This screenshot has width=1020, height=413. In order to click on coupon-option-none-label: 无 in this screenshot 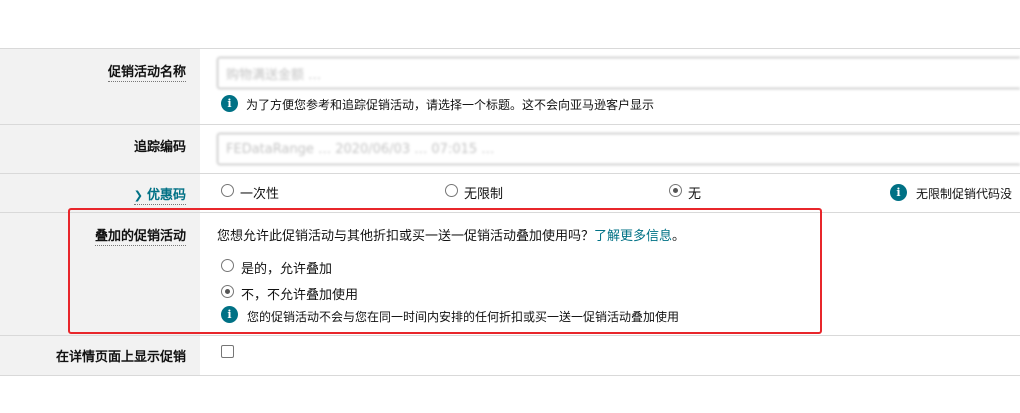, I will do `click(695, 194)`.